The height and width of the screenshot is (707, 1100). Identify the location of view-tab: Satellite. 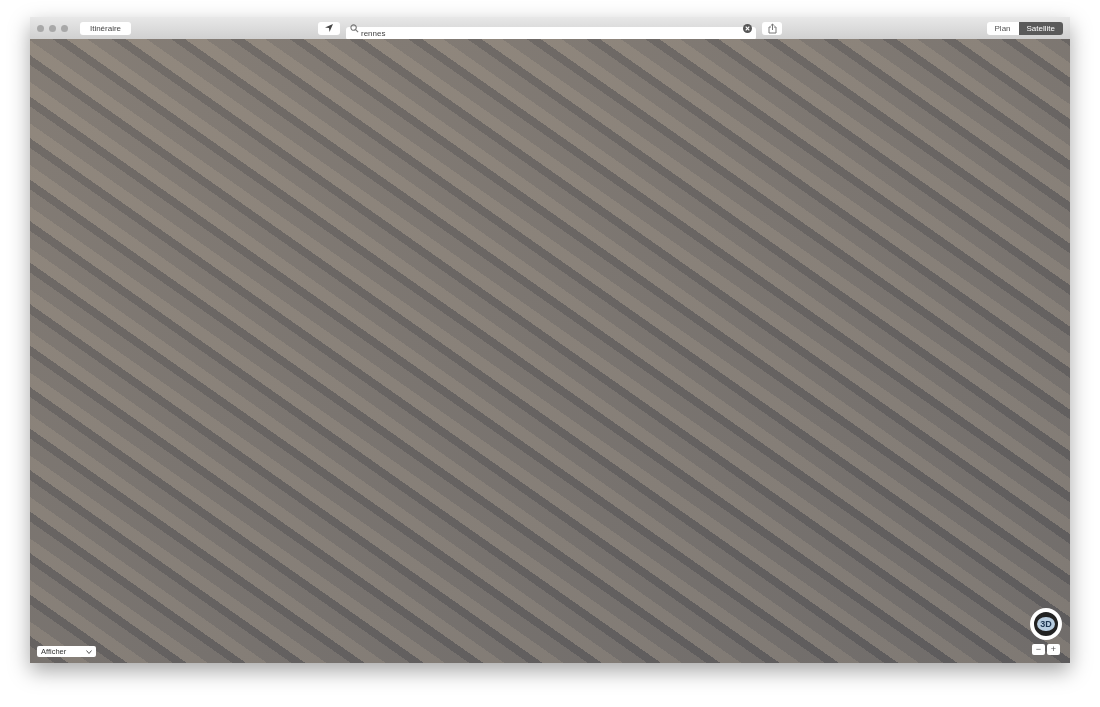
(1040, 28).